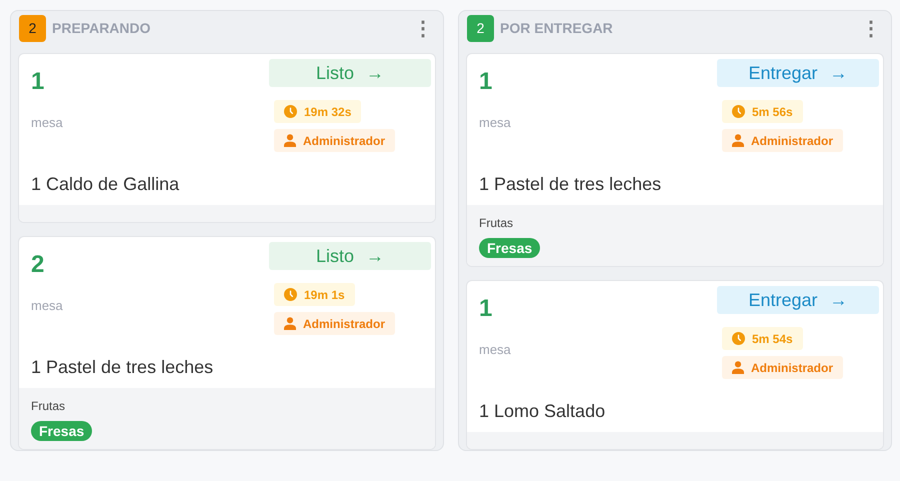  What do you see at coordinates (105, 184) in the screenshot?
I see `order-item: 1 Caldo de Gallina` at bounding box center [105, 184].